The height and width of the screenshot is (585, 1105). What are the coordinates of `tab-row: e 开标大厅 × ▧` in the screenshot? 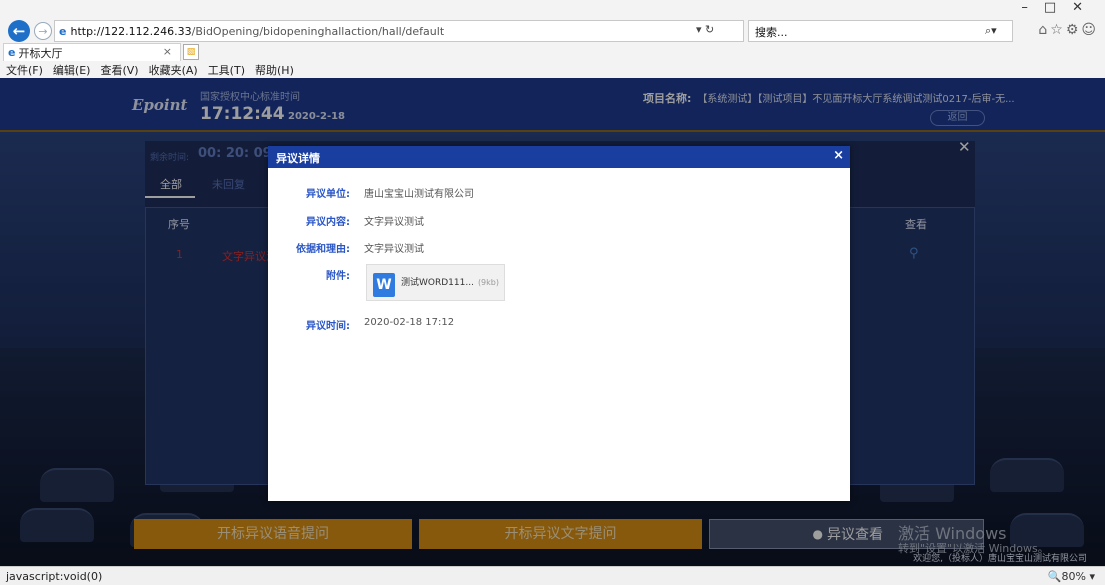 It's located at (552, 52).